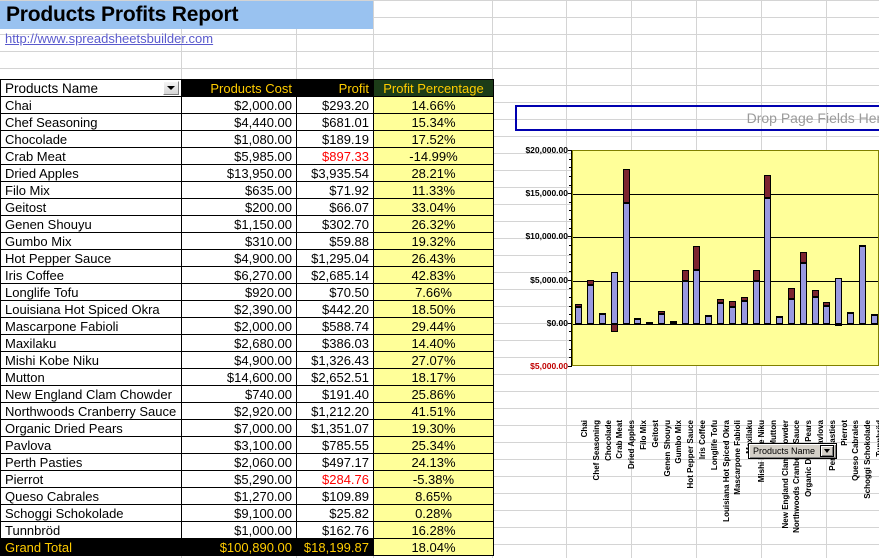 This screenshot has width=879, height=558. What do you see at coordinates (91, 411) in the screenshot?
I see `cell-product-name: Northwoods Cranberry Sauce` at bounding box center [91, 411].